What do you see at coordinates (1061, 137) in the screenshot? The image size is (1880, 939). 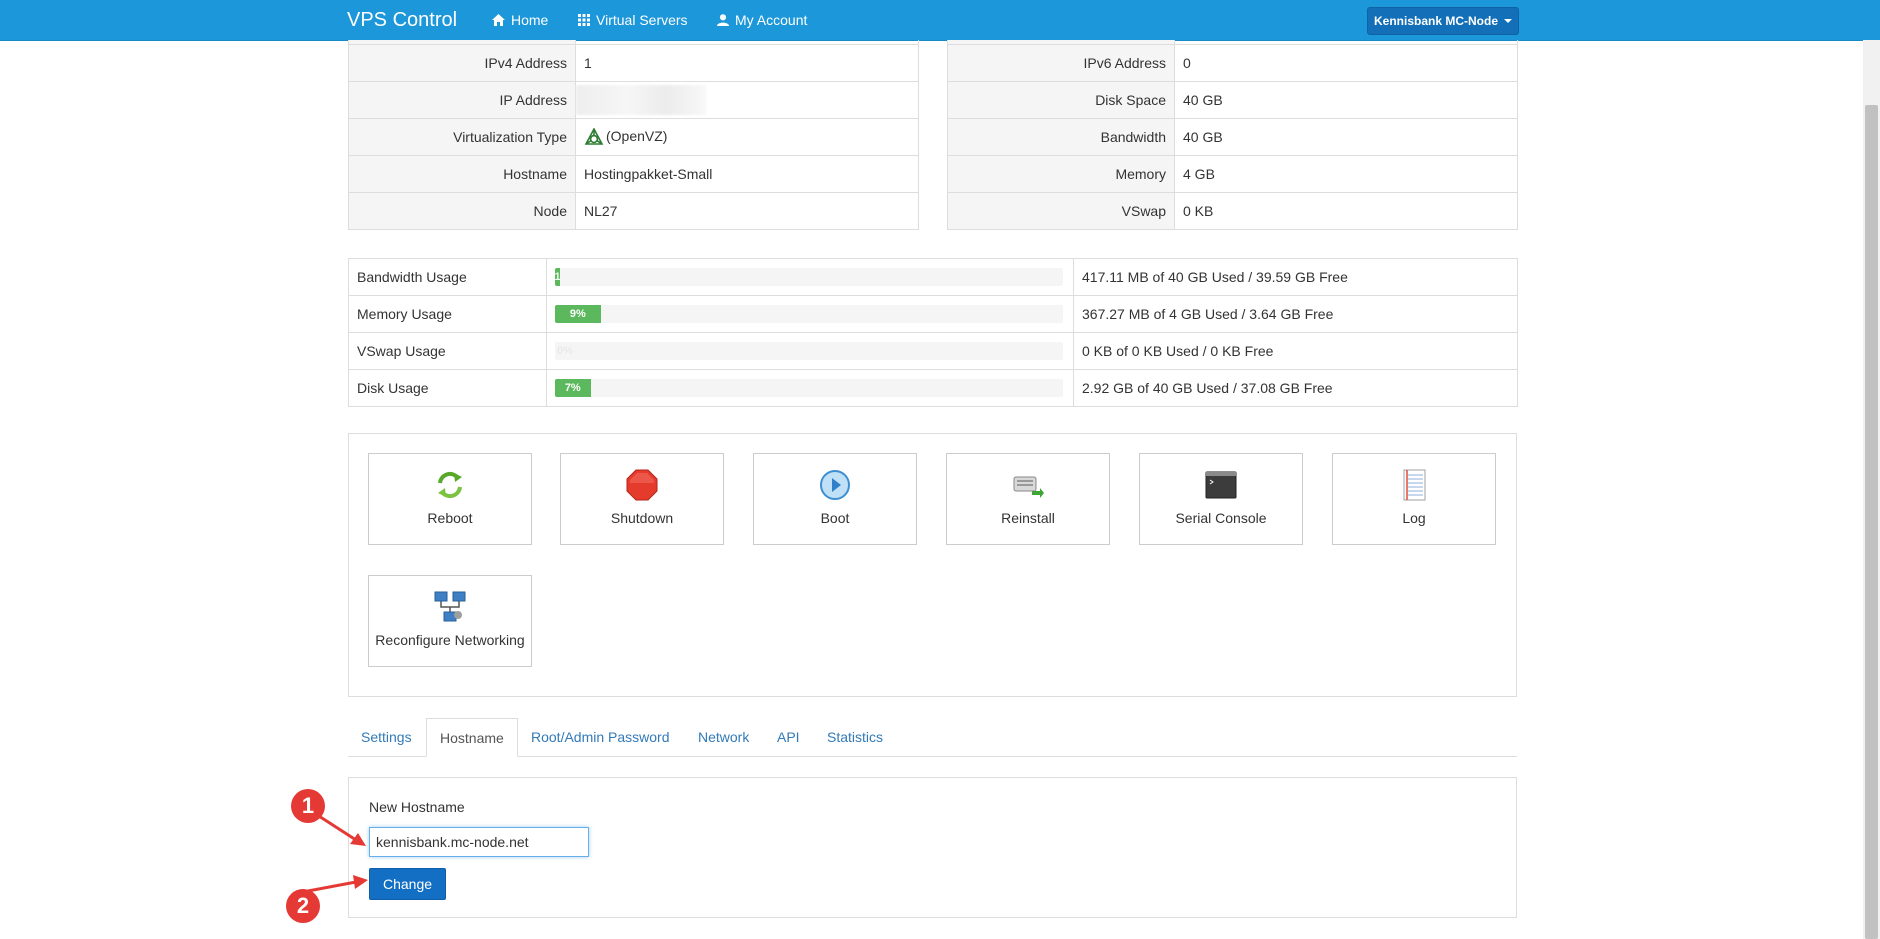 I see `info-label: Bandwidth` at bounding box center [1061, 137].